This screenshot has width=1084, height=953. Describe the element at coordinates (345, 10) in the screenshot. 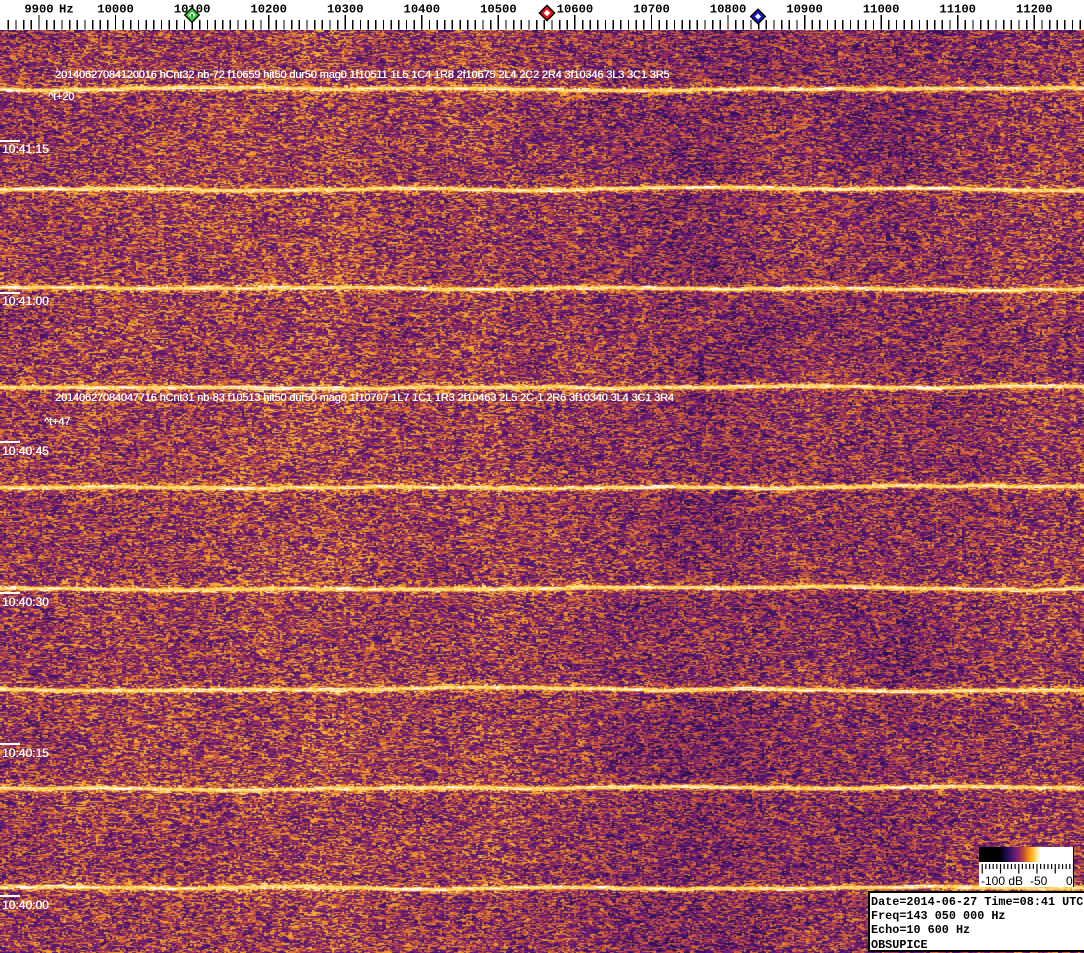

I see `svg-text: 10300` at that location.